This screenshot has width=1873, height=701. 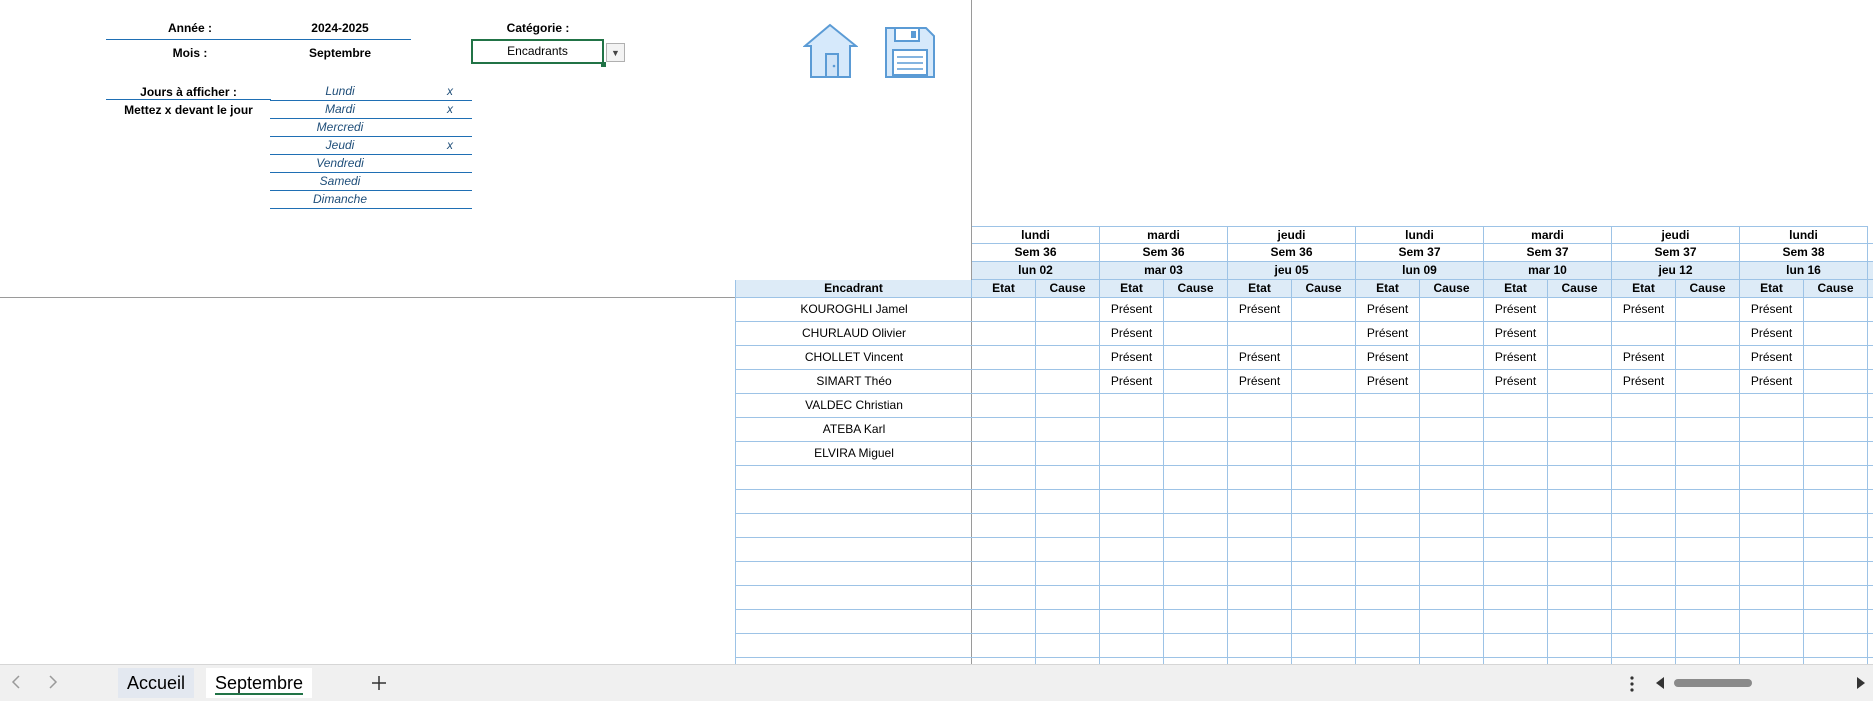 I want to click on table-row-name: CHOLLET Vincent, so click(x=853, y=358).